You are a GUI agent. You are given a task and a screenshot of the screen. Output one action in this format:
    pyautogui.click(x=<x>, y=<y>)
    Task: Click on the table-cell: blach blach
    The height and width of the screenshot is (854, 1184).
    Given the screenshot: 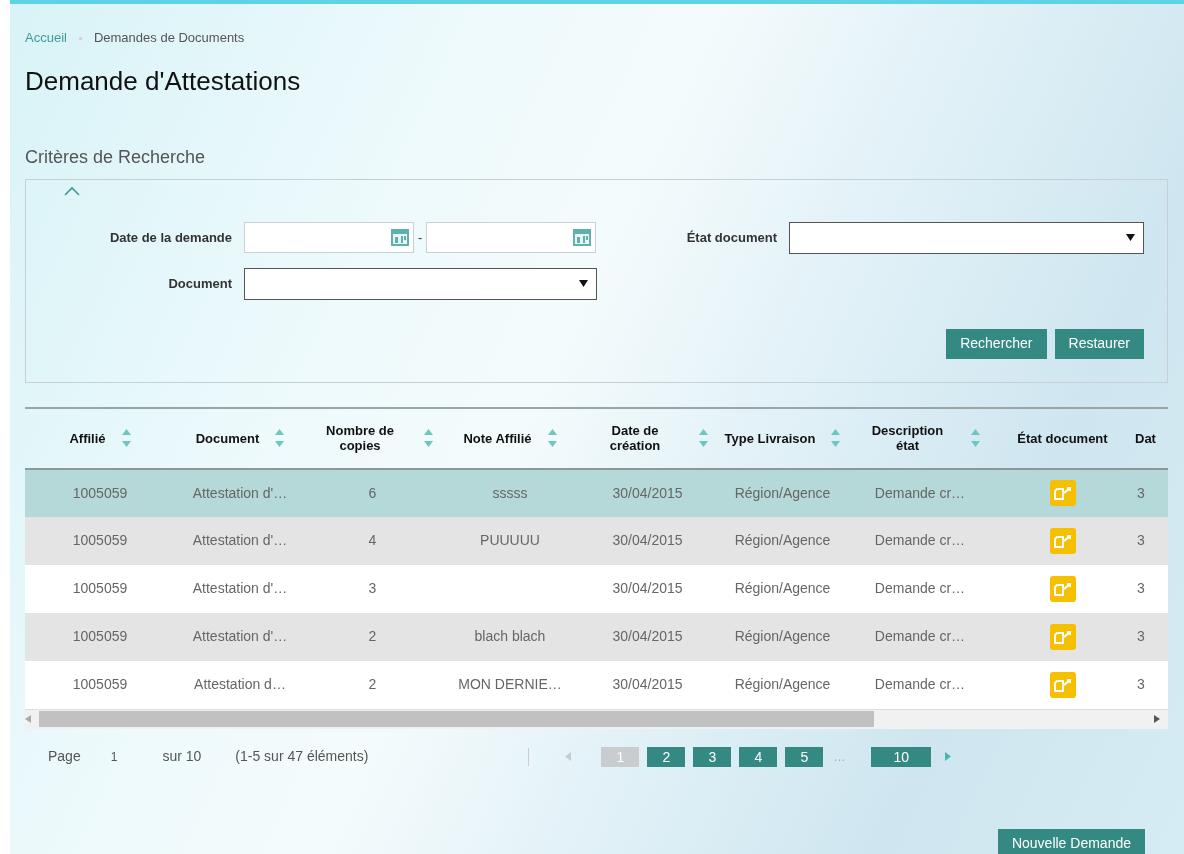 What is the action you would take?
    pyautogui.click(x=510, y=636)
    